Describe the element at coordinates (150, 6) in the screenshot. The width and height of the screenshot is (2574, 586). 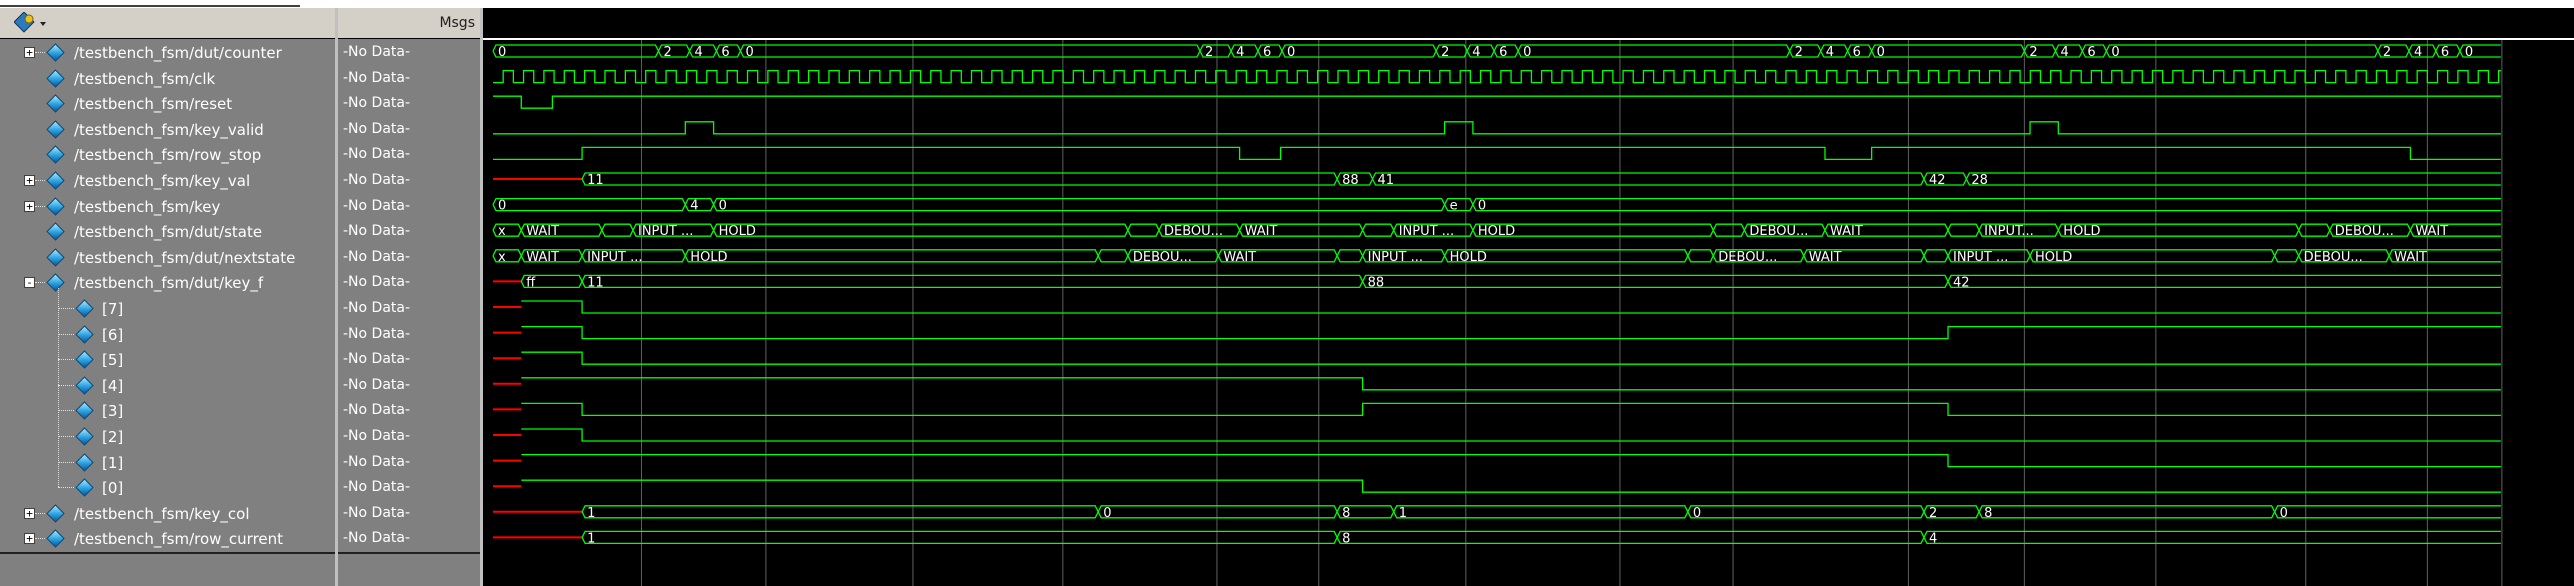
I see `tab-underline` at that location.